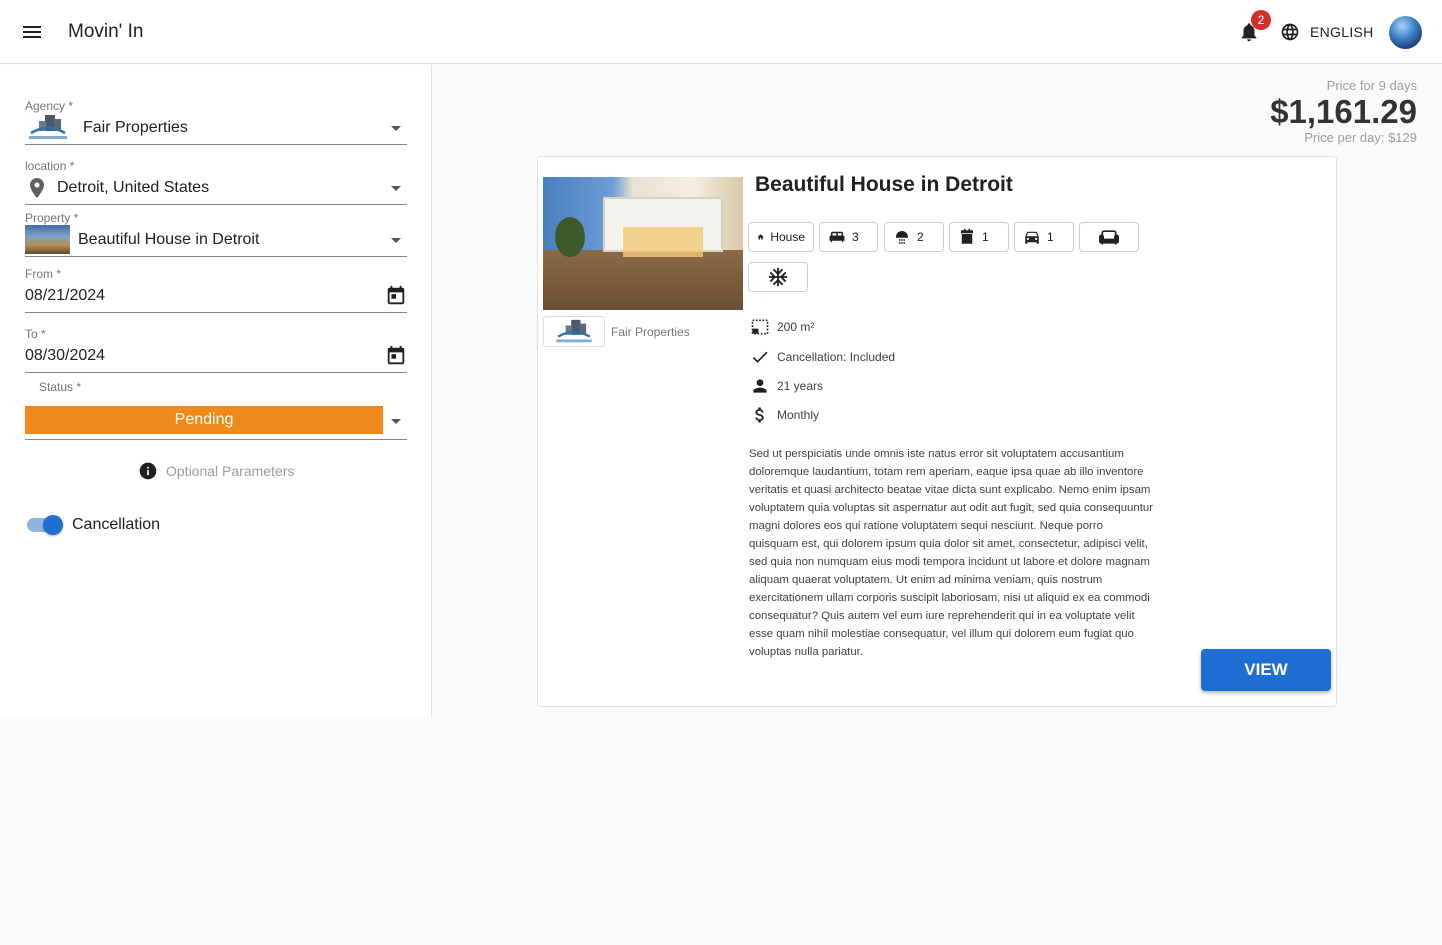  I want to click on status-field: Status * Pending, so click(216, 410).